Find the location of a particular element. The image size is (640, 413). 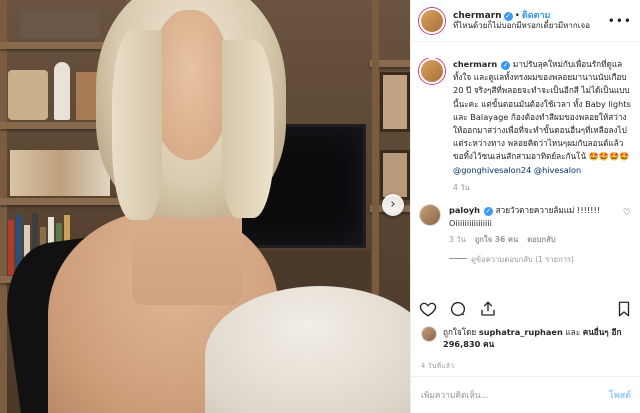

heart-icon is located at coordinates (428, 309).